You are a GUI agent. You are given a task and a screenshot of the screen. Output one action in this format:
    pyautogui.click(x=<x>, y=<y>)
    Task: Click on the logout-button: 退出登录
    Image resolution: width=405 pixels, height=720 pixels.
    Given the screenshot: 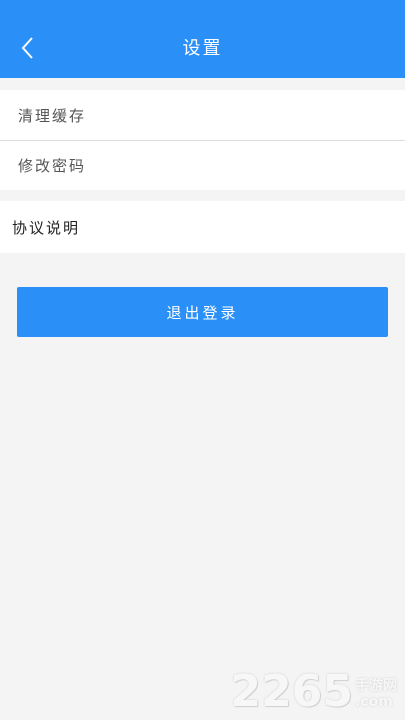 What is the action you would take?
    pyautogui.click(x=202, y=312)
    